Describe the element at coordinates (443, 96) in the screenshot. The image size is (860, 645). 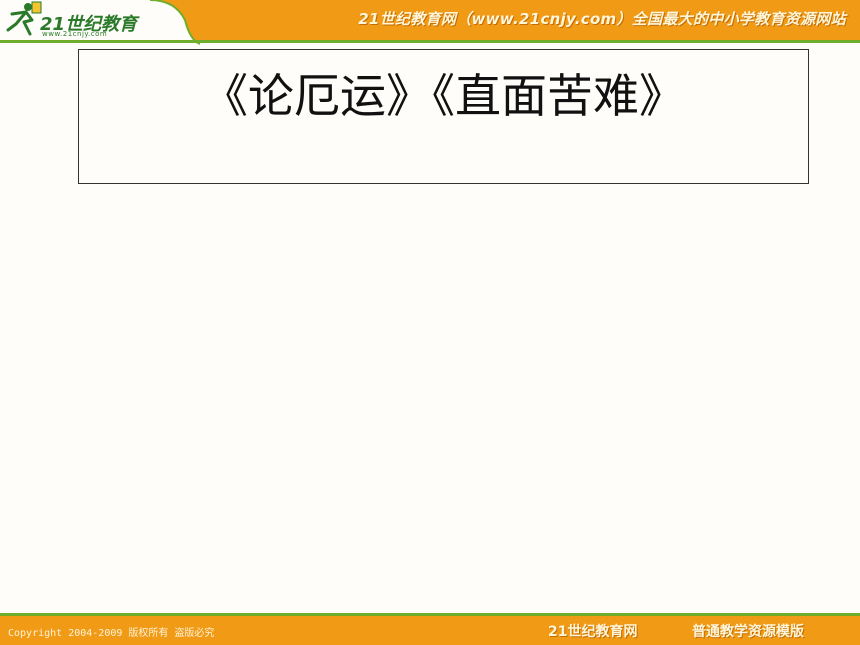
I see `slide-title: 《论厄运》《直面苦难》` at that location.